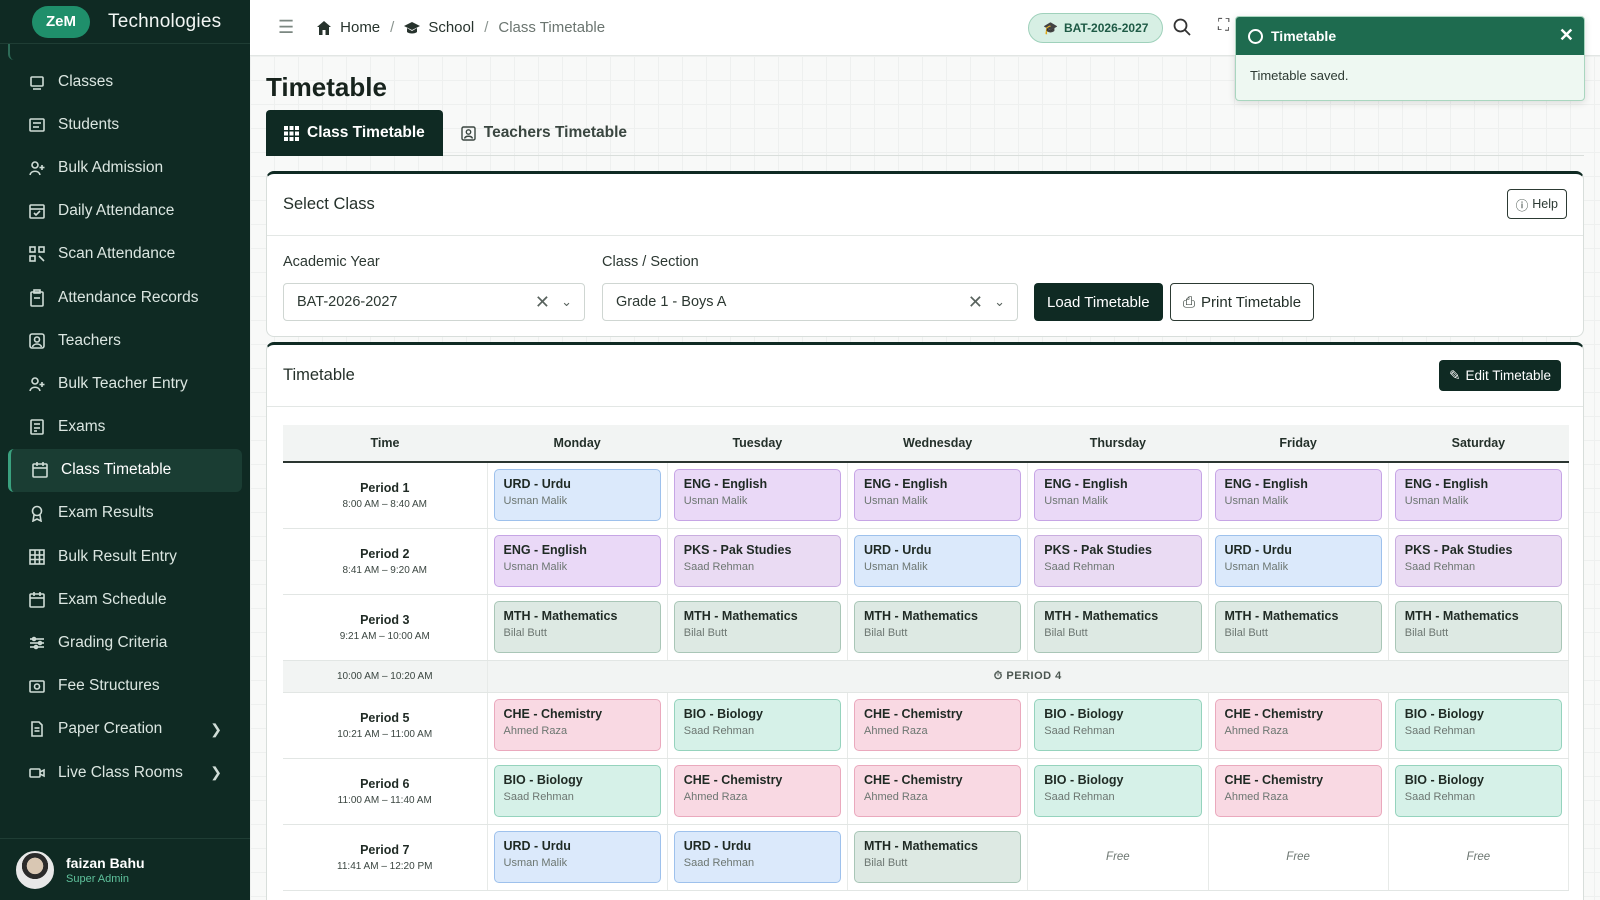  I want to click on teacher-name: Usman Malik, so click(896, 501).